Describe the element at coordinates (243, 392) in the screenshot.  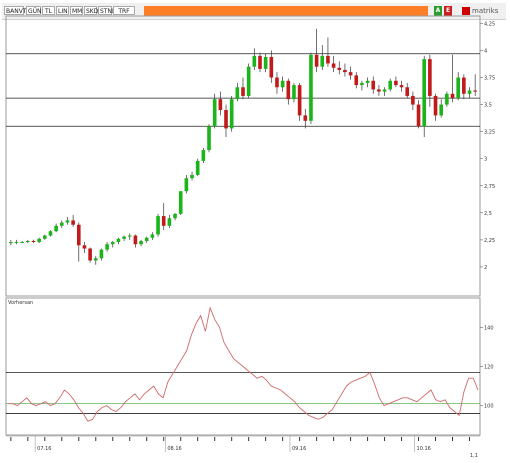
I see `indicator-reference-lines` at that location.